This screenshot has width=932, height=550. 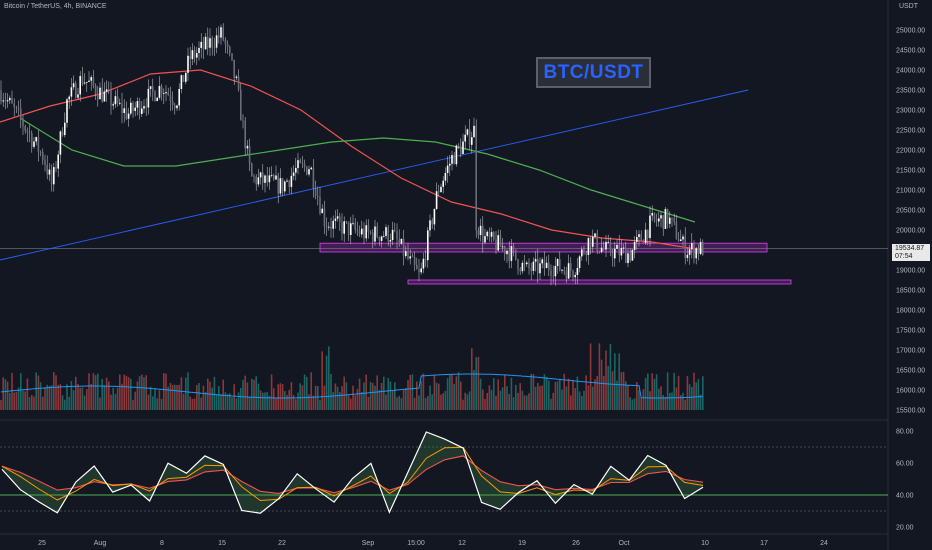 I want to click on moving-average-slow-line, so click(x=357, y=170).